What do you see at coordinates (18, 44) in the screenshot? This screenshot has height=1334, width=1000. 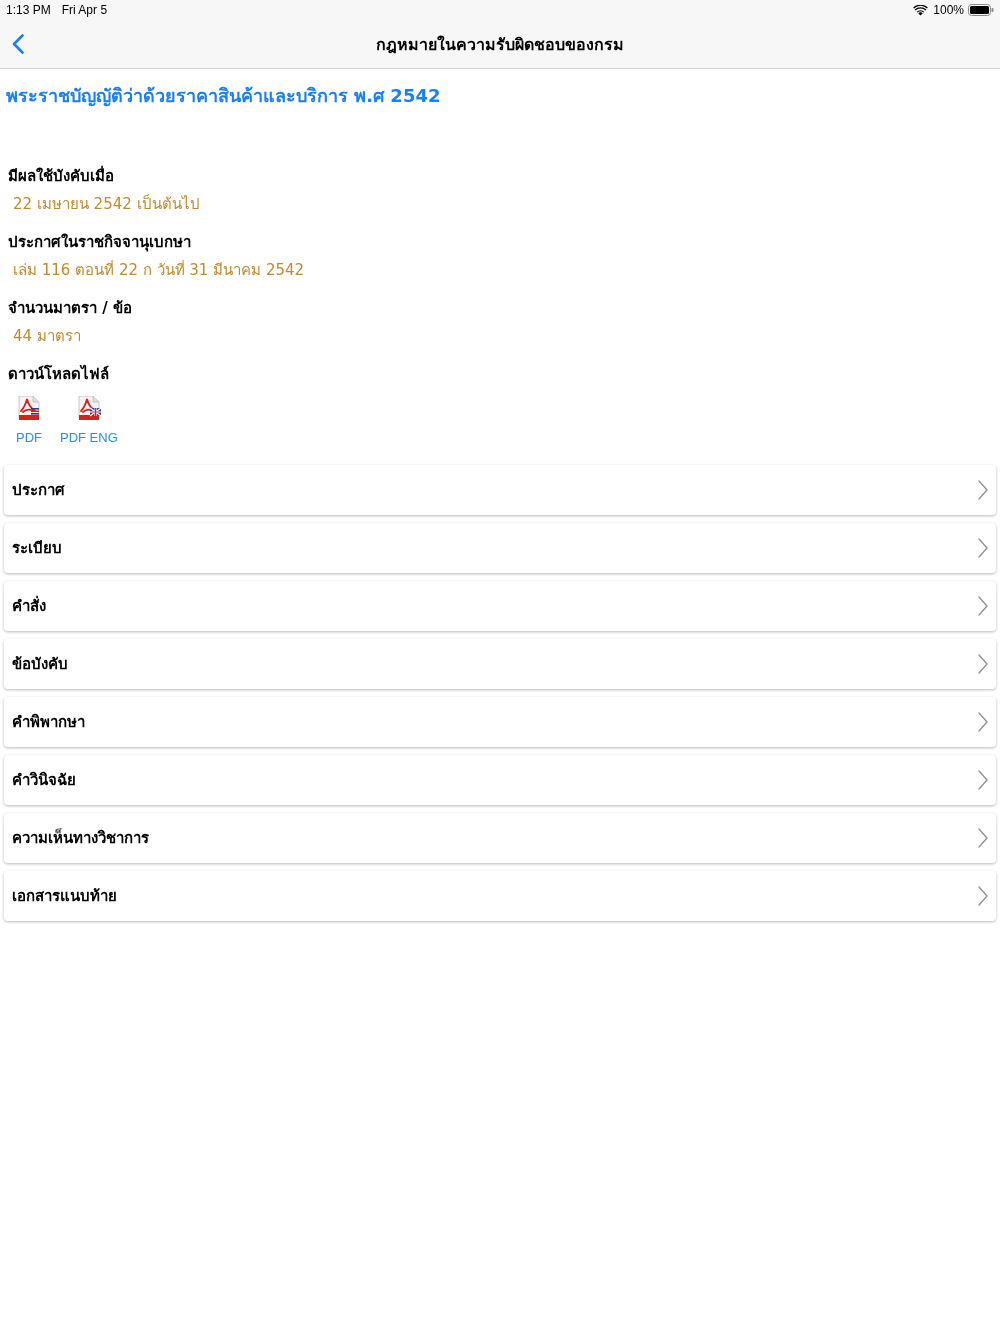 I see `back-chevron-icon` at bounding box center [18, 44].